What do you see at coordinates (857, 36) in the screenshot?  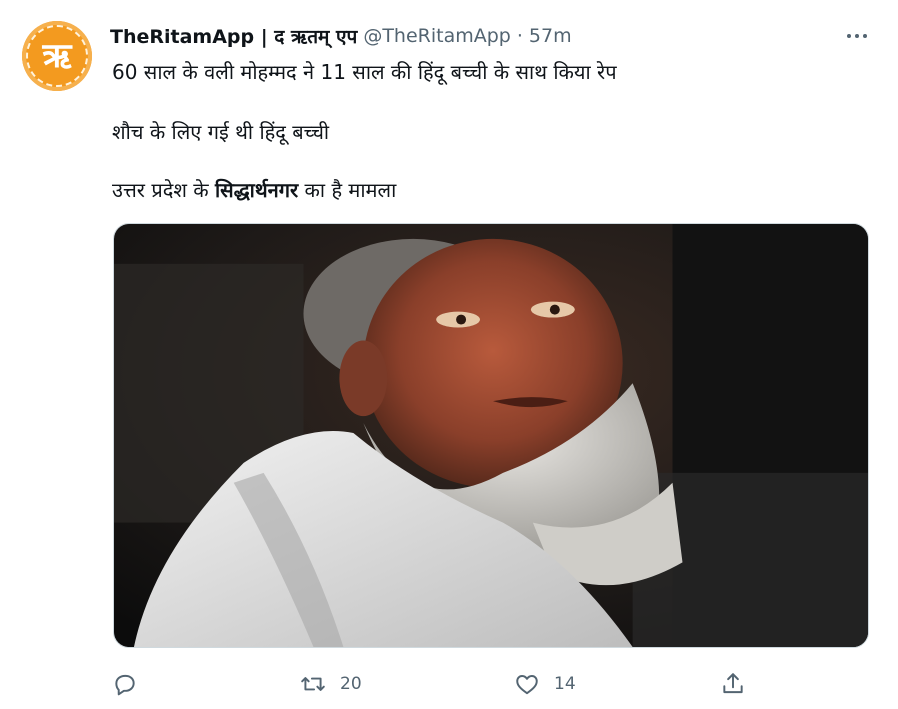 I see `more-icon` at bounding box center [857, 36].